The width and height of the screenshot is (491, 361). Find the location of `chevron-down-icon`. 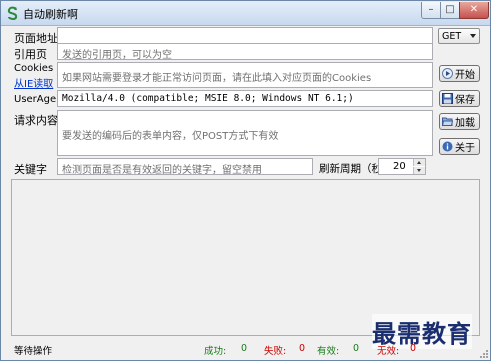

chevron-down-icon is located at coordinates (473, 36).